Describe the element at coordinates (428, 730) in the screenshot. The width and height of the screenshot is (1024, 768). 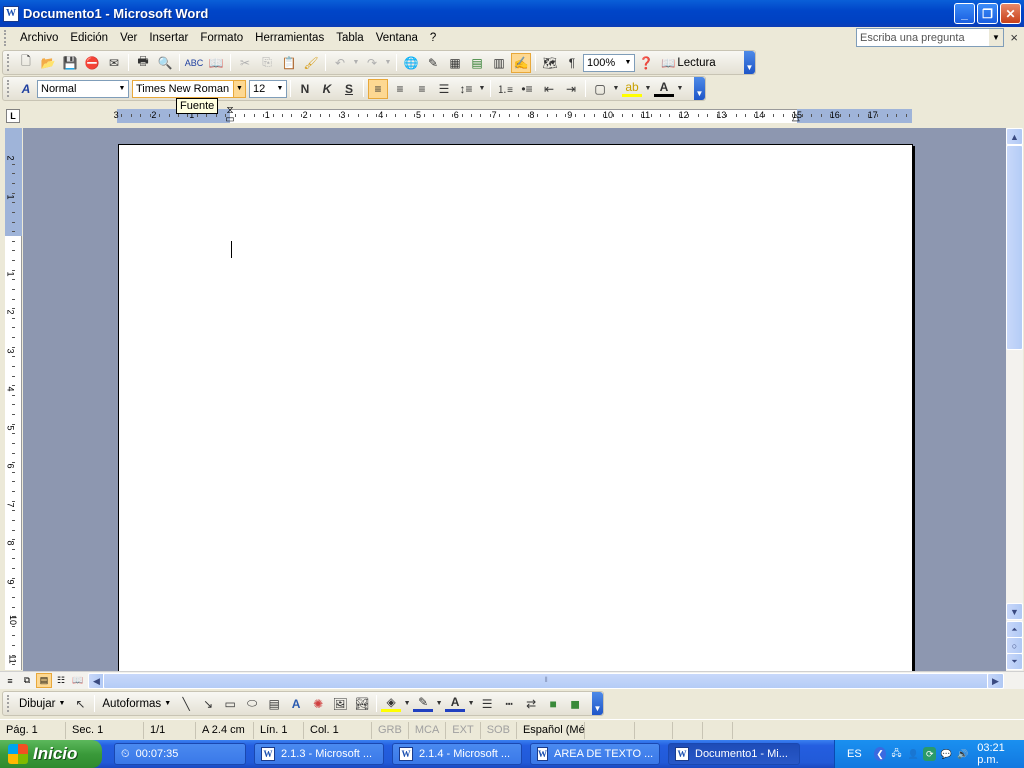
I see `status-trk: MCA` at that location.